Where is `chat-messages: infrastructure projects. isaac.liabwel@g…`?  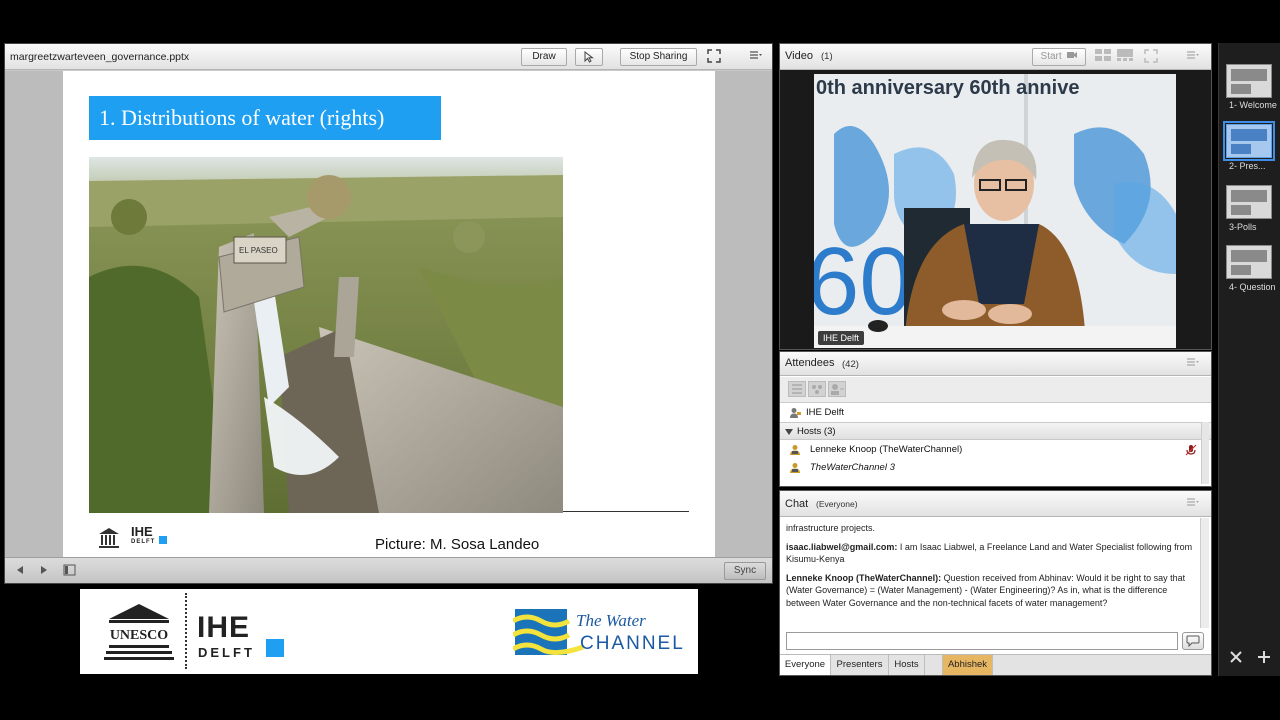
chat-messages: infrastructure projects. isaac.liabwel@g… is located at coordinates (990, 568).